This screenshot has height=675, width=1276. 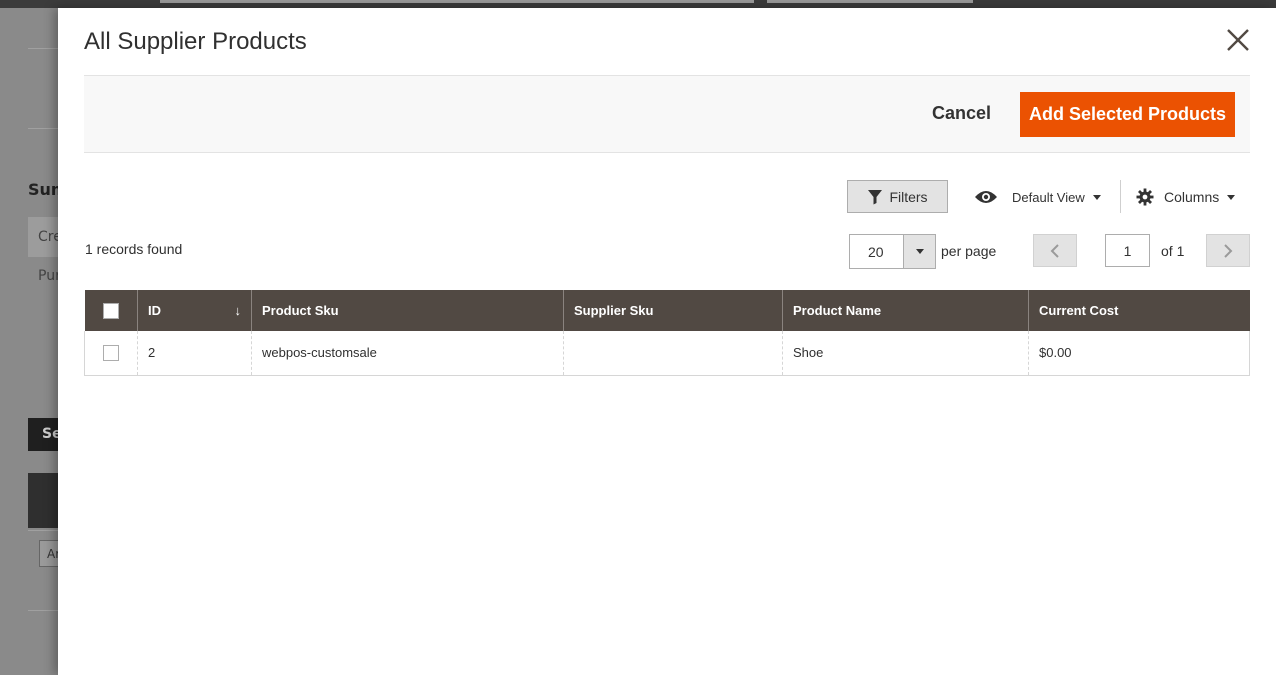 I want to click on chevron-right-icon, so click(x=1228, y=250).